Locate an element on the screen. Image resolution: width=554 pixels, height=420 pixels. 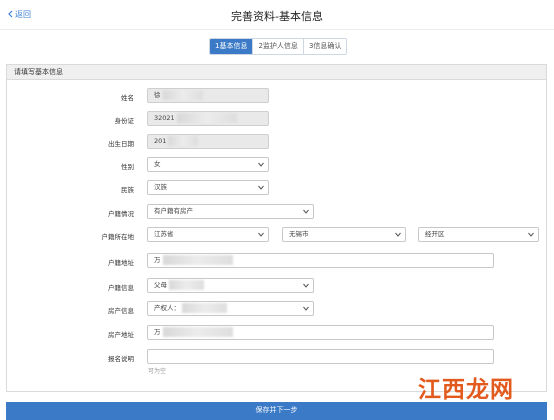
property-address-input: 万 is located at coordinates (320, 332).